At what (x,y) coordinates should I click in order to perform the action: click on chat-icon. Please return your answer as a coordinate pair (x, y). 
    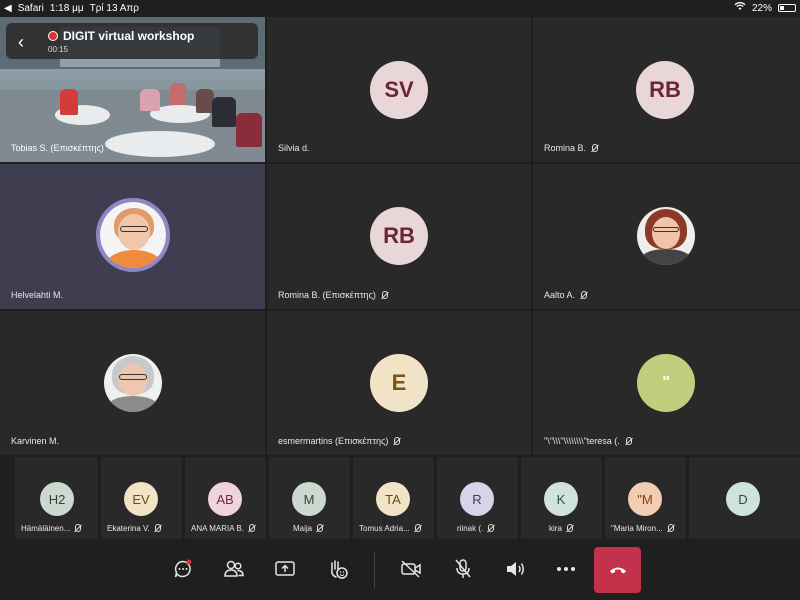
    Looking at the image, I should click on (183, 568).